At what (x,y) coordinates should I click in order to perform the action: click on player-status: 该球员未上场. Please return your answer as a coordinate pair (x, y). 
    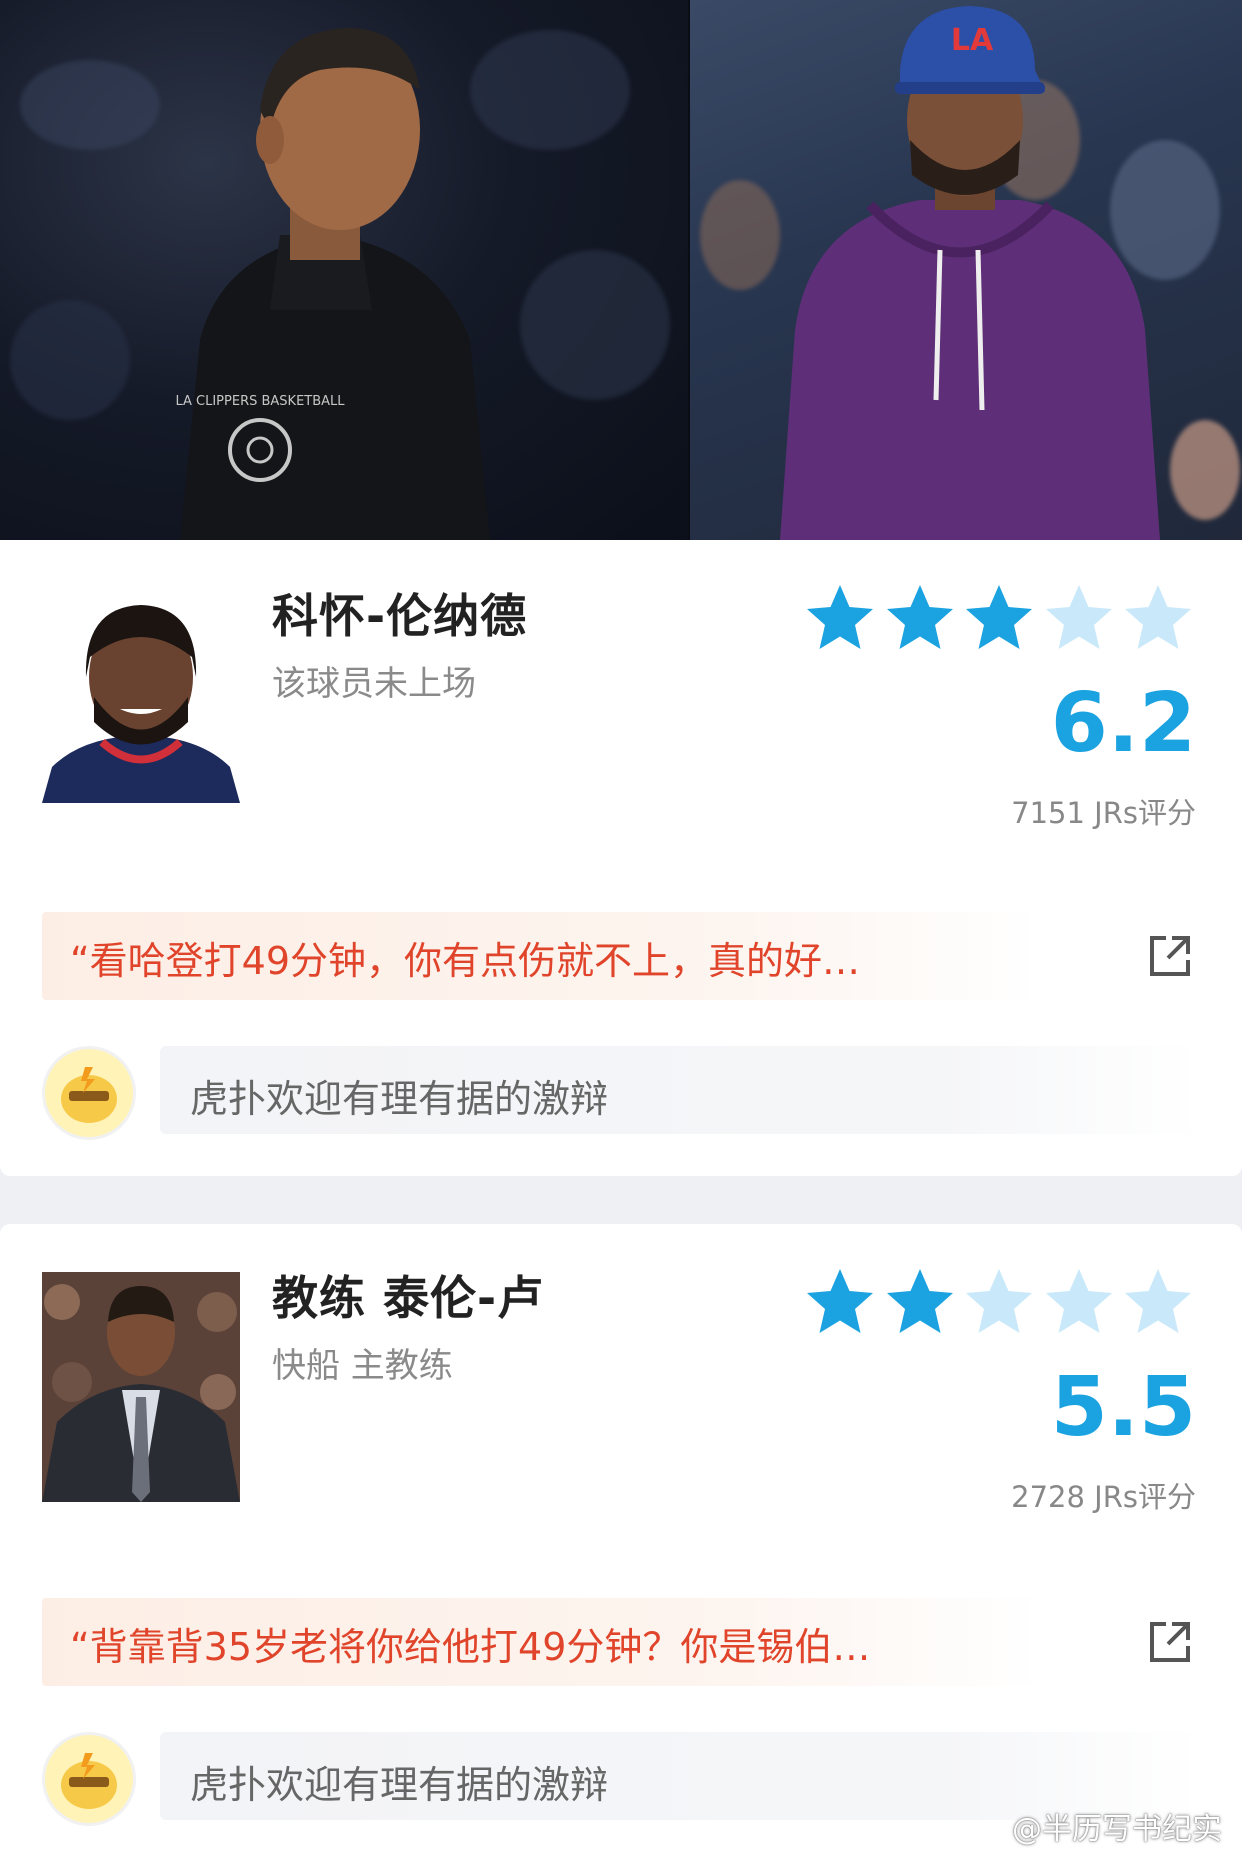
    Looking at the image, I should click on (374, 684).